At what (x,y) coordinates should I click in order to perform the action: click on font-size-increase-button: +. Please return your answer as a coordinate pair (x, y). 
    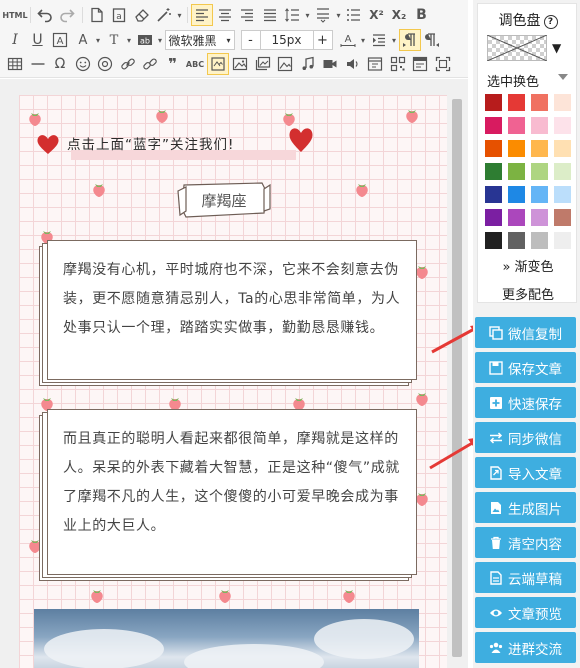
    Looking at the image, I should click on (322, 40).